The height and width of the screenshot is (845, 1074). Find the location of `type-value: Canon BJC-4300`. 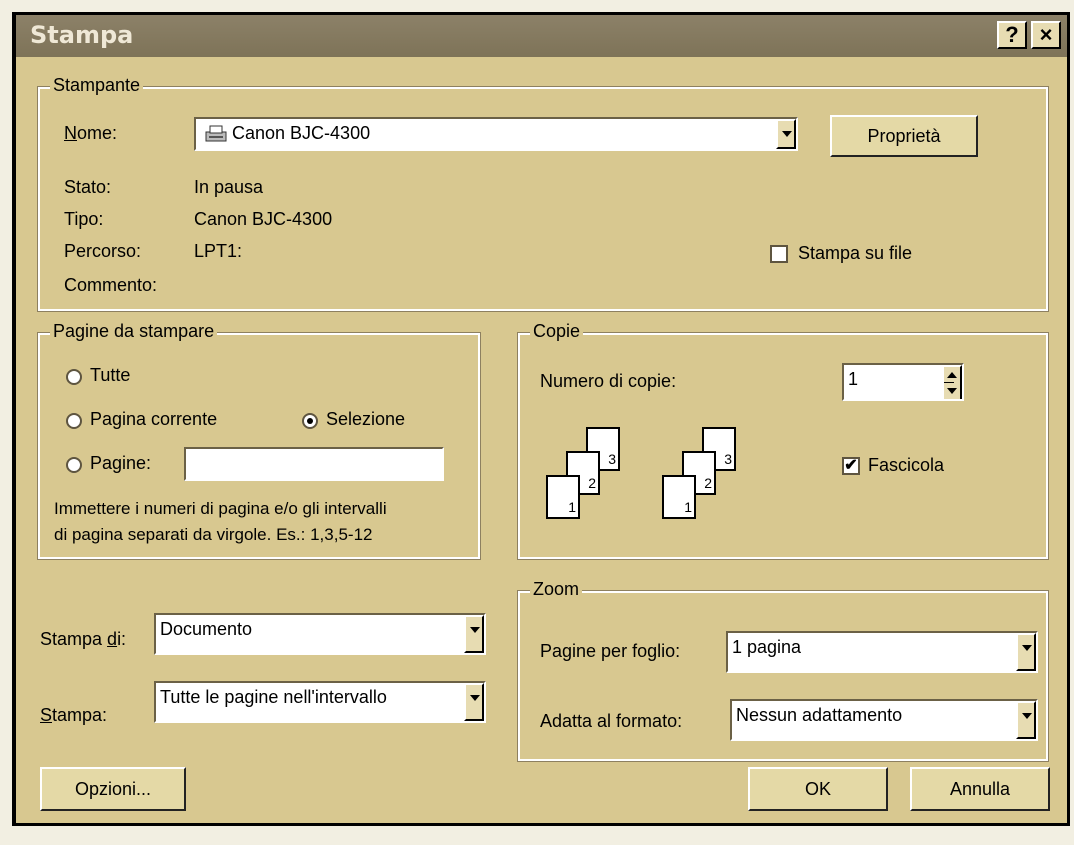

type-value: Canon BJC-4300 is located at coordinates (263, 219).